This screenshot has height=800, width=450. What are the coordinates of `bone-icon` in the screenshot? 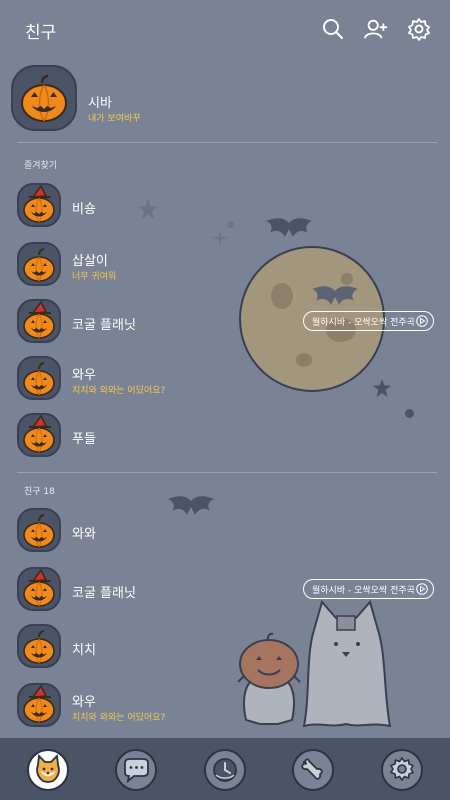 It's located at (312, 769).